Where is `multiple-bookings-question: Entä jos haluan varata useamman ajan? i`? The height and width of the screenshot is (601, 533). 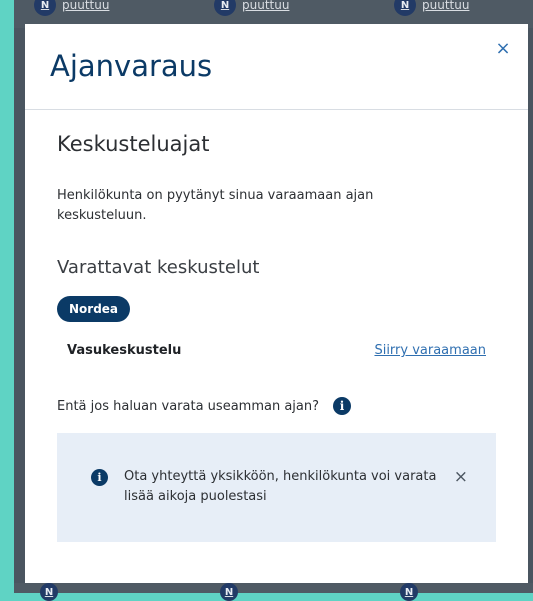 multiple-bookings-question: Entä jos haluan varata useamman ajan? i is located at coordinates (204, 406).